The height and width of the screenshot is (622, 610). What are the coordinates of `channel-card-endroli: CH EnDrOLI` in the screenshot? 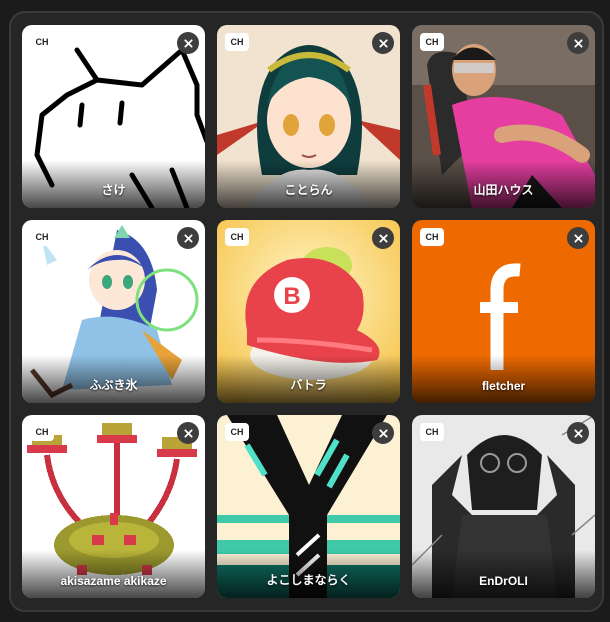 It's located at (503, 506).